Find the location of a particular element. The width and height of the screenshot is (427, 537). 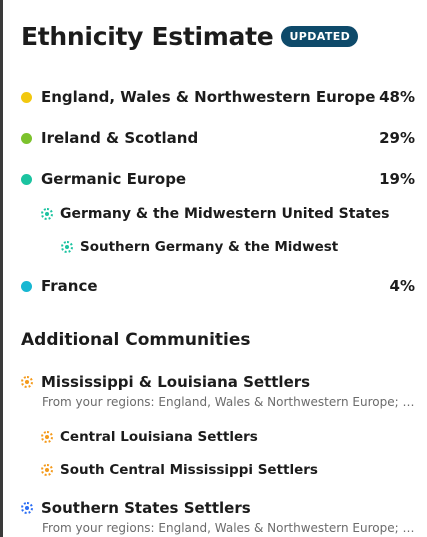

region-label: Germanic Europe is located at coordinates (114, 179).